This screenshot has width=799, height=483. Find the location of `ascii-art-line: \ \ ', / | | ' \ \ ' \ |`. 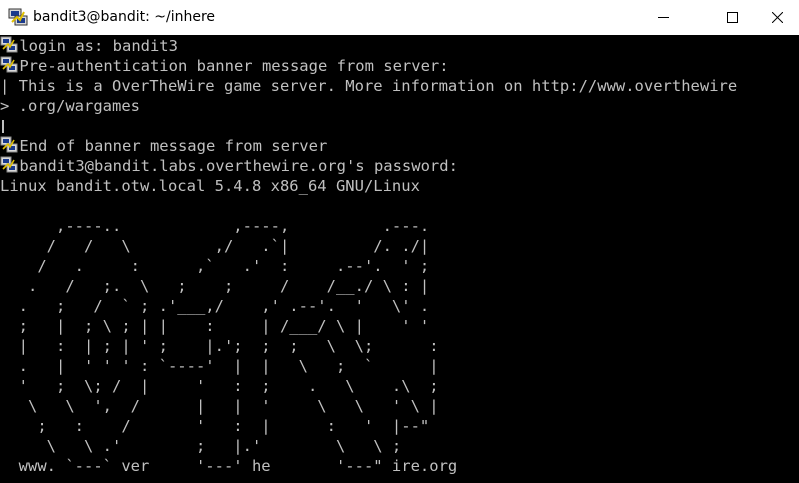

ascii-art-line: \ \ ', / | | ' \ \ ' \ | is located at coordinates (219, 406).